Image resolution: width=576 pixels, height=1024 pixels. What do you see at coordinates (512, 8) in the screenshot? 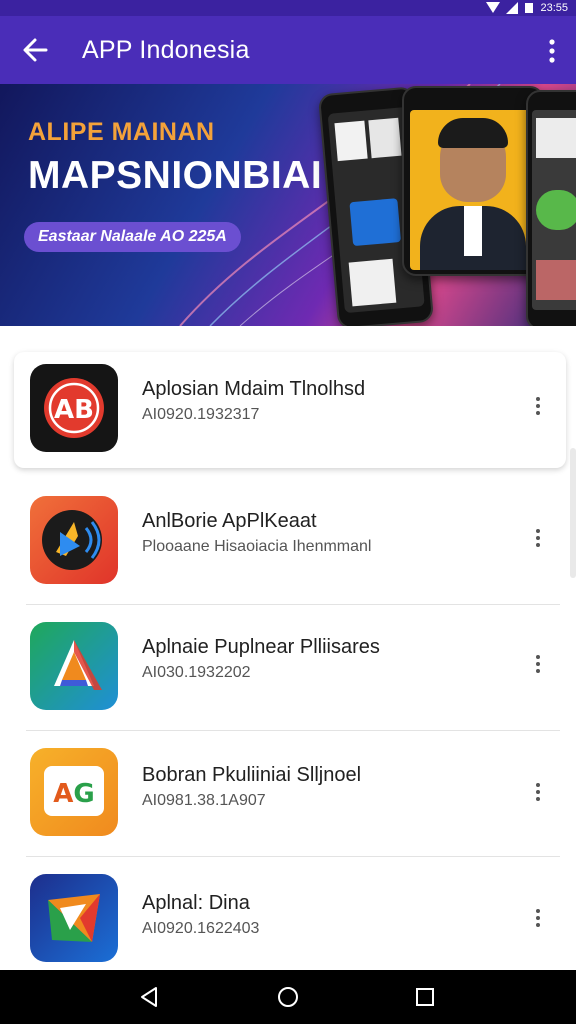
I see `signal-icon` at bounding box center [512, 8].